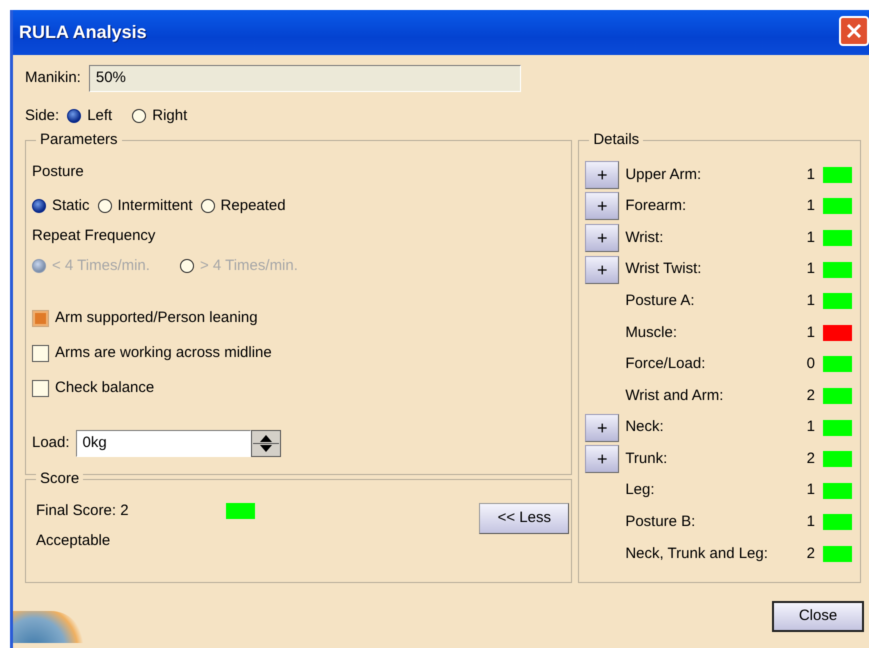 The width and height of the screenshot is (869, 648). Describe the element at coordinates (660, 522) in the screenshot. I see `detail-label: Posture B:` at that location.